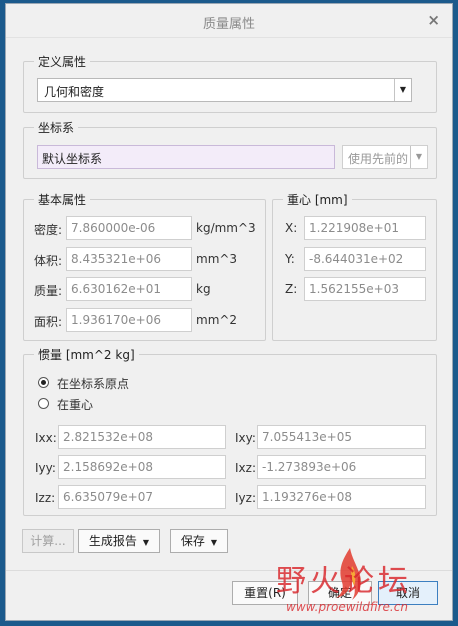 This screenshot has width=458, height=626. Describe the element at coordinates (341, 497) in the screenshot. I see `iyz-field: 1.193276e+08` at that location.